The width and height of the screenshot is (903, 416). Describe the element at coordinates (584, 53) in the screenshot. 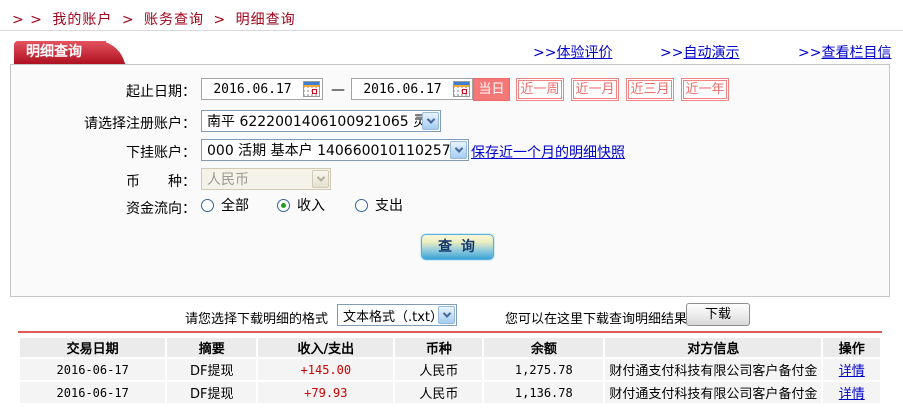

I see `link-label: 体验评价` at that location.